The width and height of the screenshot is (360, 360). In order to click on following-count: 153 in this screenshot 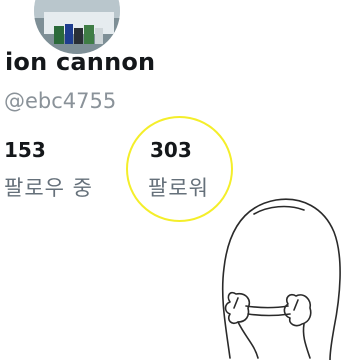, I will do `click(25, 150)`.